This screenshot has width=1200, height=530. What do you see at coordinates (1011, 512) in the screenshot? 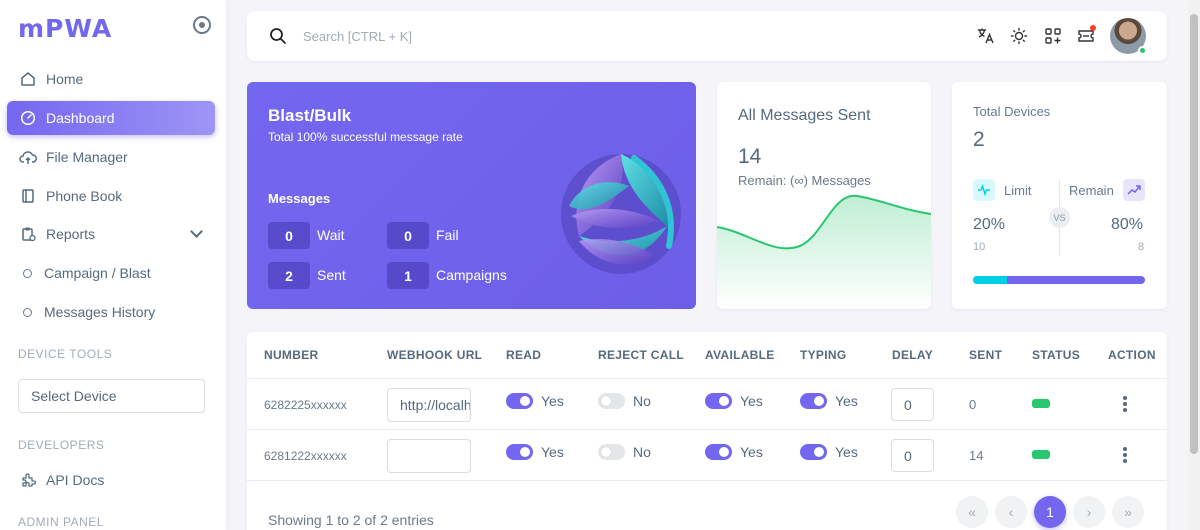
I see `pagination-prev-button: ‹` at bounding box center [1011, 512].